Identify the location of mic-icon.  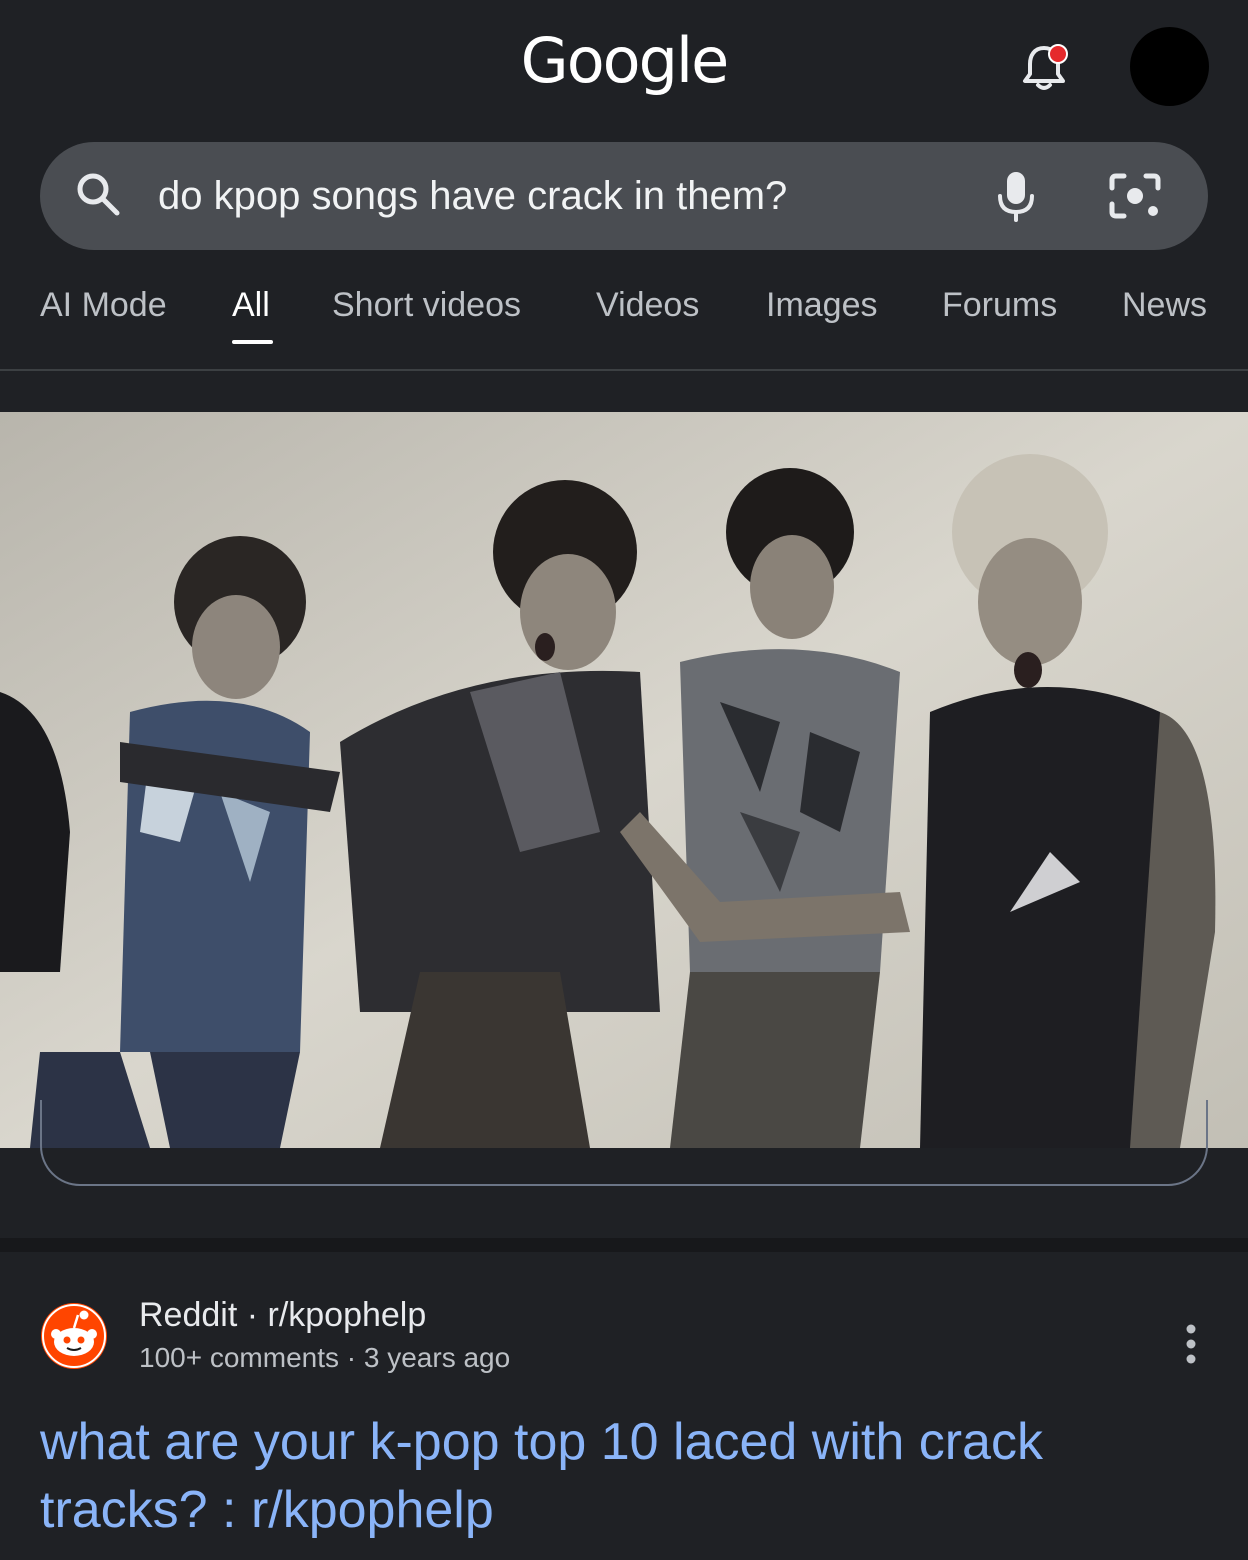
(1016, 196).